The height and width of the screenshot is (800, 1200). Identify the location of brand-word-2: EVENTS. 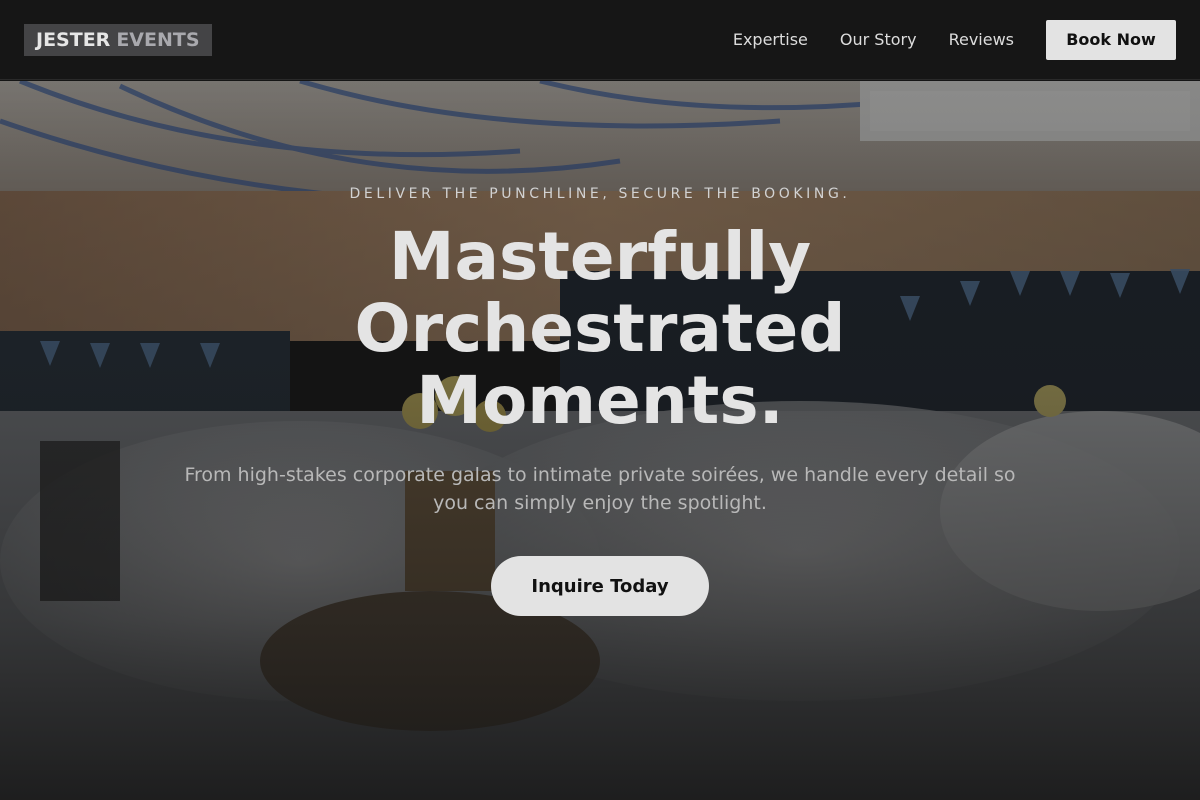
(158, 39).